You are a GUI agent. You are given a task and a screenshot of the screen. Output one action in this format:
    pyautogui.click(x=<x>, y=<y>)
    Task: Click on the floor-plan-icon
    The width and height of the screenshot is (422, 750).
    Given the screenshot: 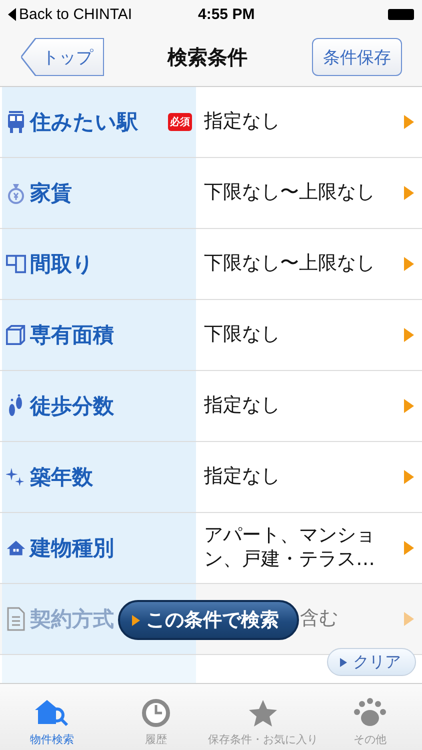 What is the action you would take?
    pyautogui.click(x=16, y=264)
    